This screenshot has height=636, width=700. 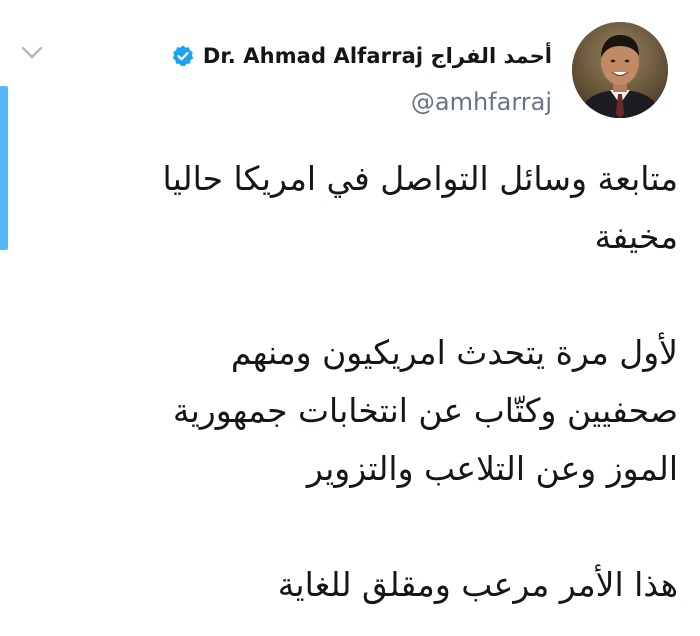 I want to click on author-name-row: Dr. Ahmad Alfarraj أحمد الفراج, so click(x=361, y=56).